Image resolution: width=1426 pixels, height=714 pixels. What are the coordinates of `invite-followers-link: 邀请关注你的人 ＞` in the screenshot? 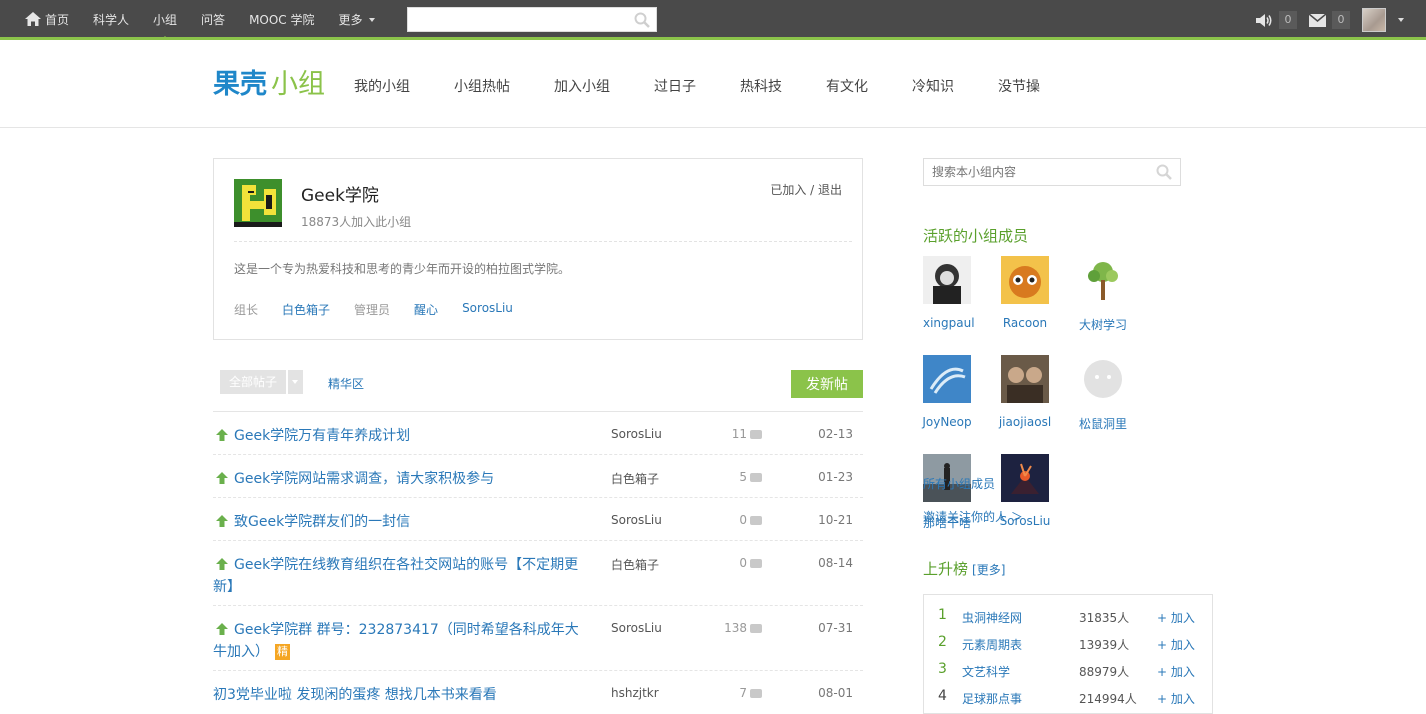 It's located at (973, 516).